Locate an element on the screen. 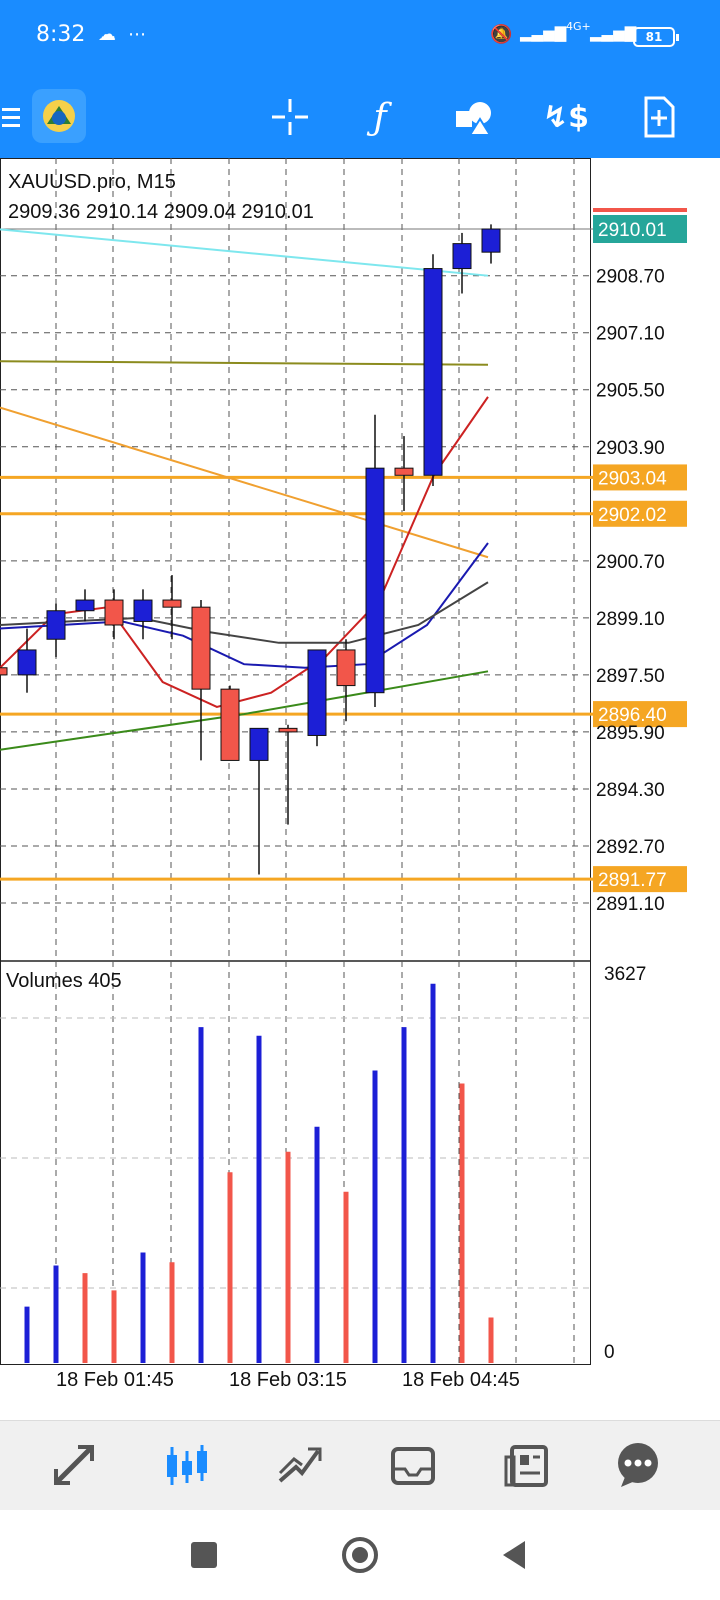  volume-min-label: 0 is located at coordinates (609, 1352).